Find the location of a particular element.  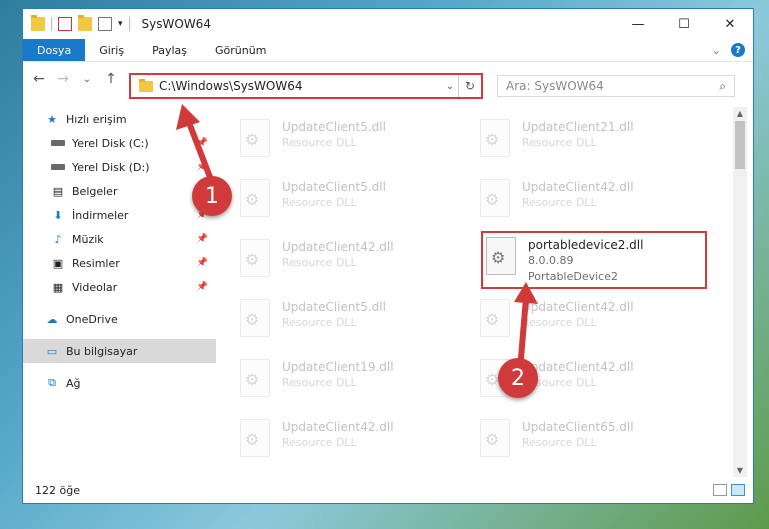

file-name: UpdateClient19.dll is located at coordinates (338, 367).